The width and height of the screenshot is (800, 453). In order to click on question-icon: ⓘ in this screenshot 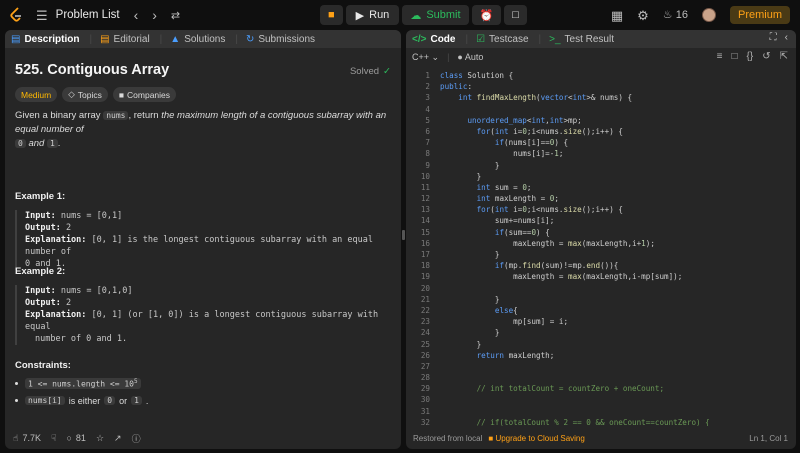, I will do `click(136, 438)`.